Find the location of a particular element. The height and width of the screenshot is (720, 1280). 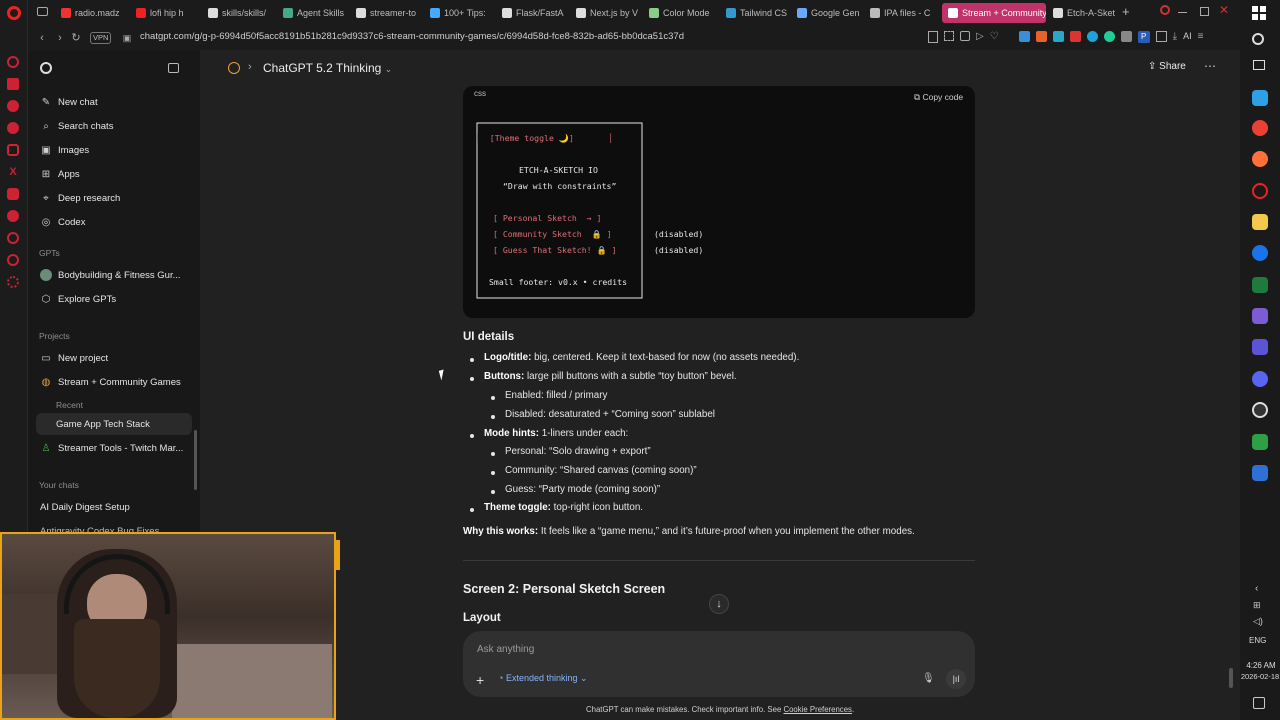

sidebar-chat-item: AI Daily Digest Setup is located at coordinates (114, 507).